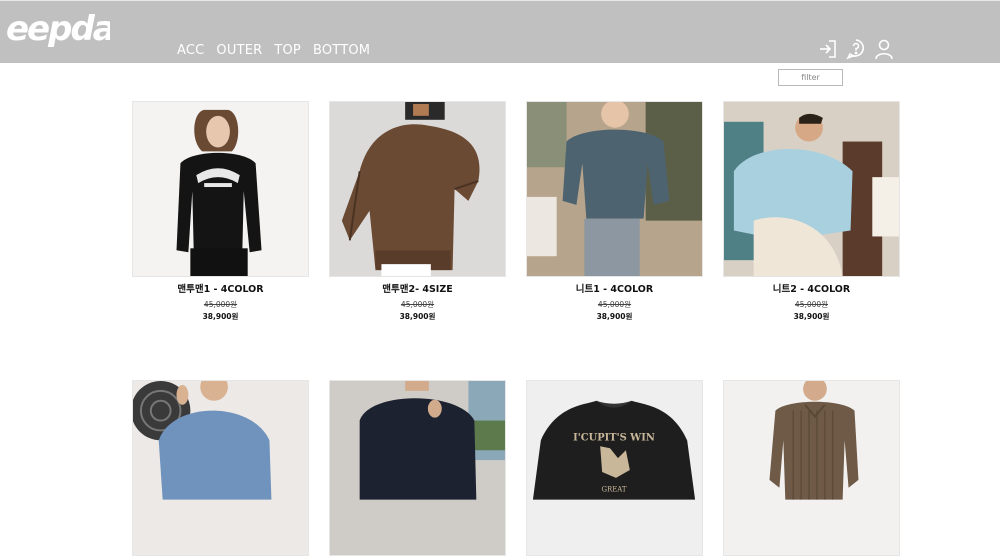  I want to click on user-icon, so click(884, 49).